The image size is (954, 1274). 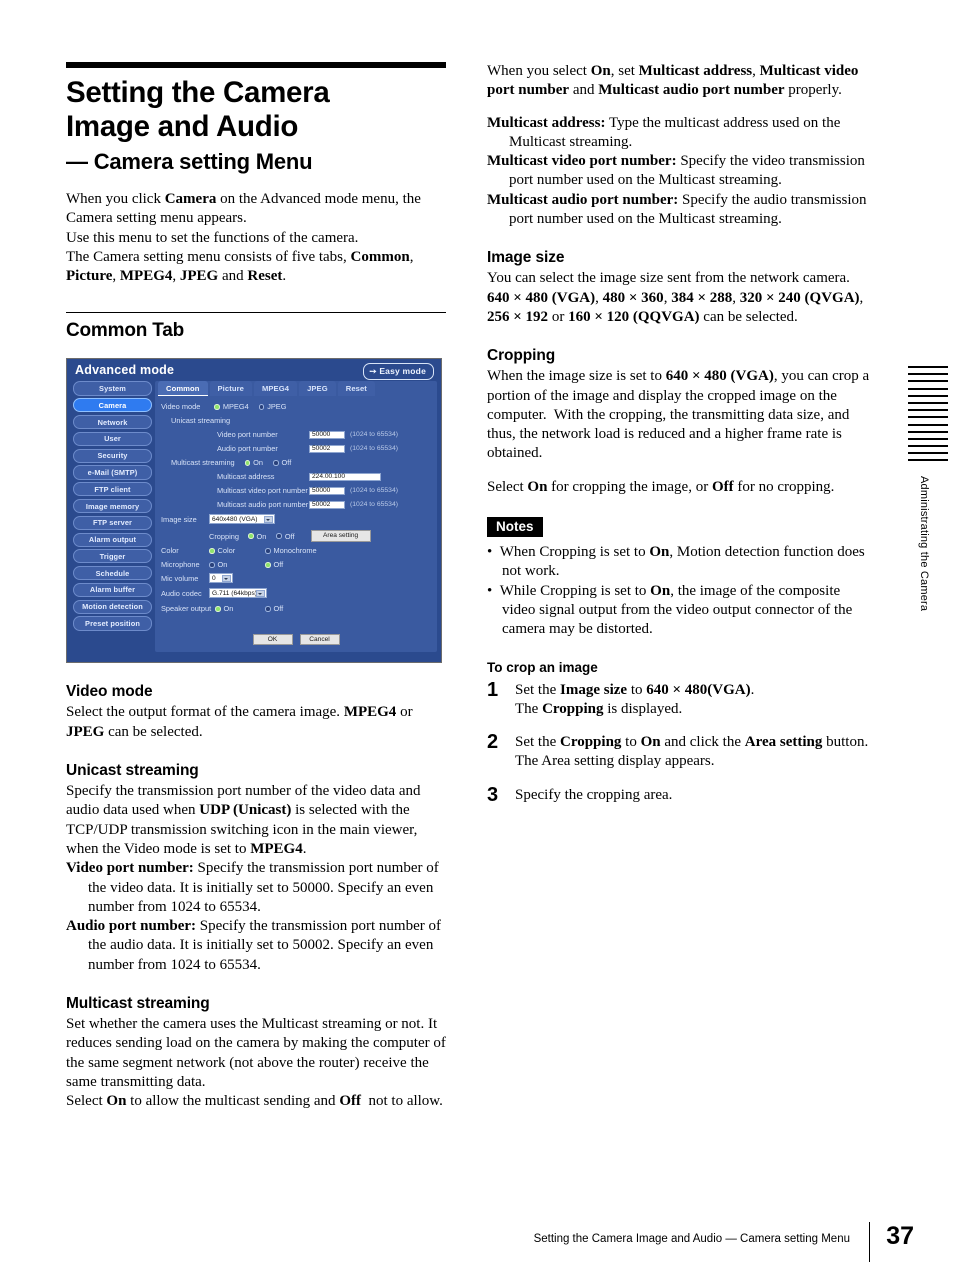 What do you see at coordinates (112, 573) in the screenshot?
I see `sidebar-item-schedule: Schedule` at bounding box center [112, 573].